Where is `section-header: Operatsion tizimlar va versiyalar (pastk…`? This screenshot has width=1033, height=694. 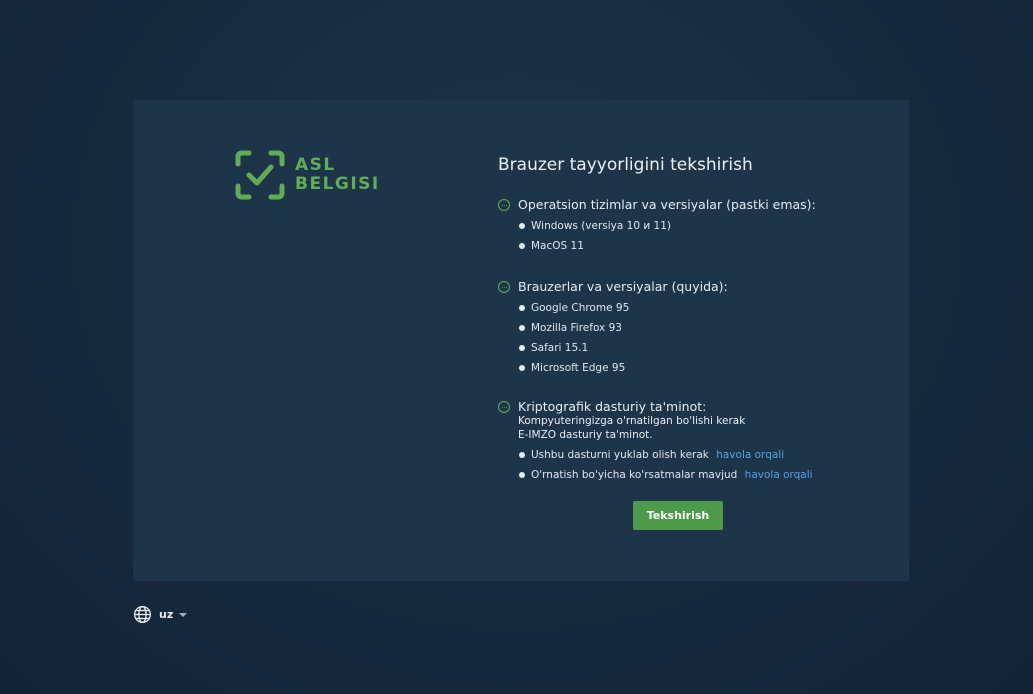 section-header: Operatsion tizimlar va versiyalar (pastk… is located at coordinates (698, 204).